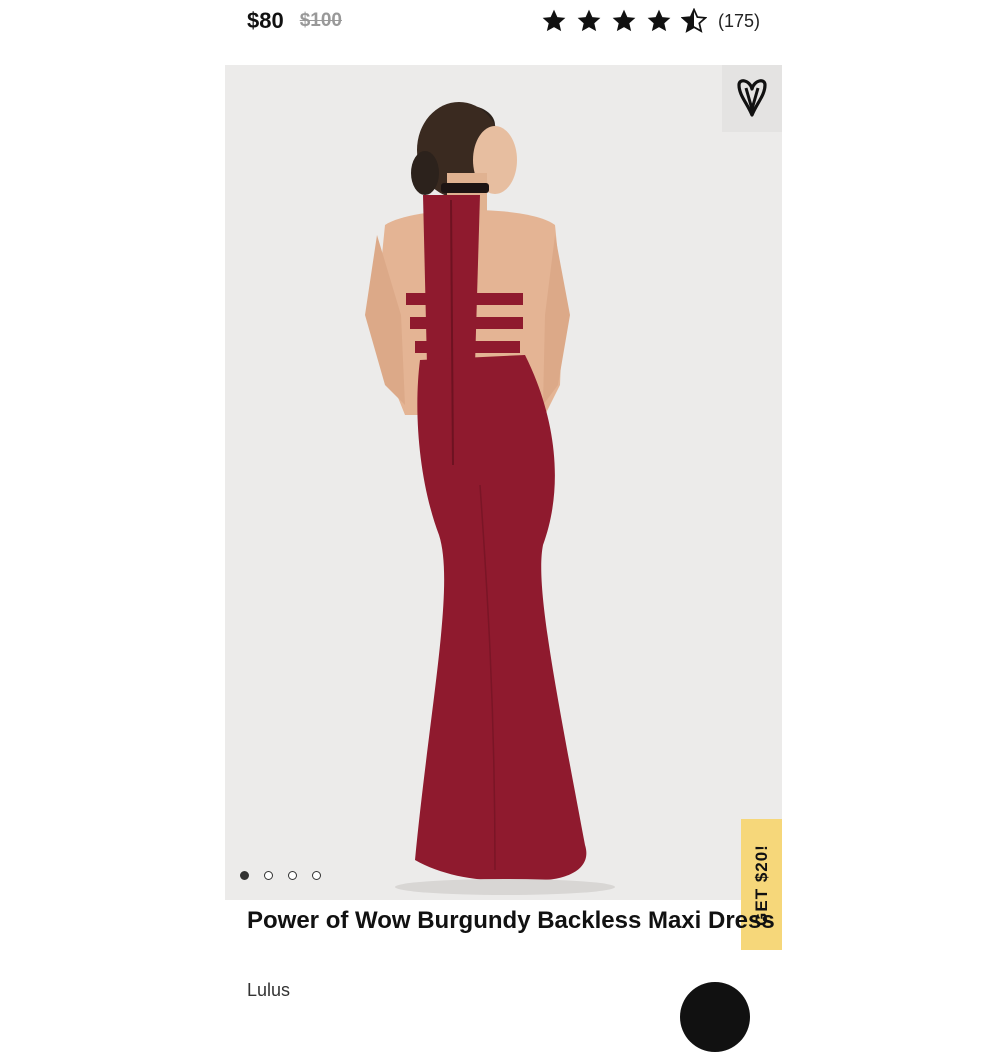  What do you see at coordinates (739, 21) in the screenshot?
I see `rating-count: (175)` at bounding box center [739, 21].